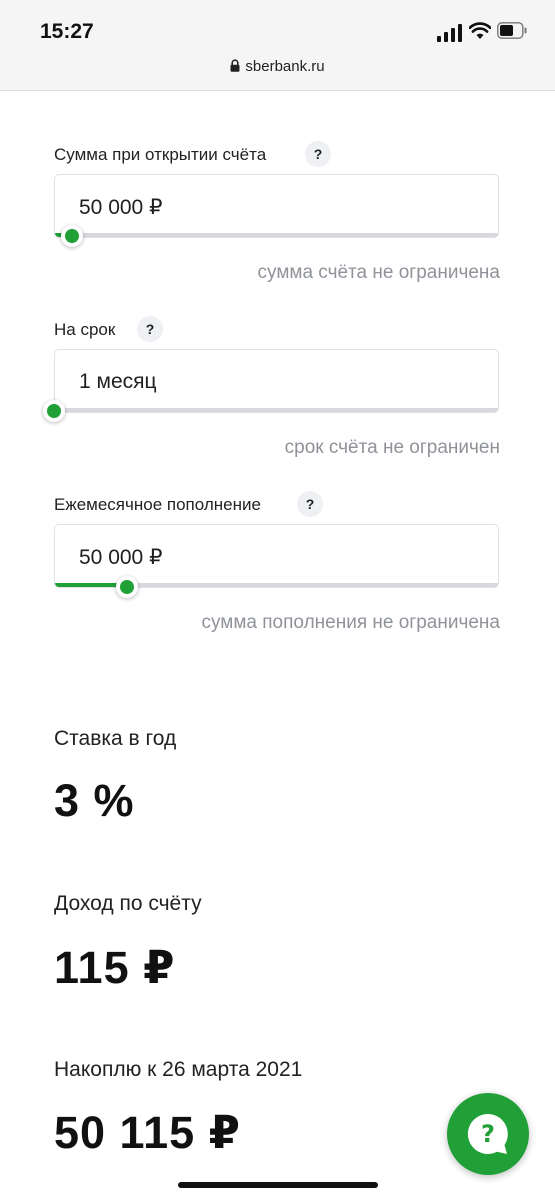 The height and width of the screenshot is (1200, 555). Describe the element at coordinates (278, 1185) in the screenshot. I see `home-indicator` at that location.